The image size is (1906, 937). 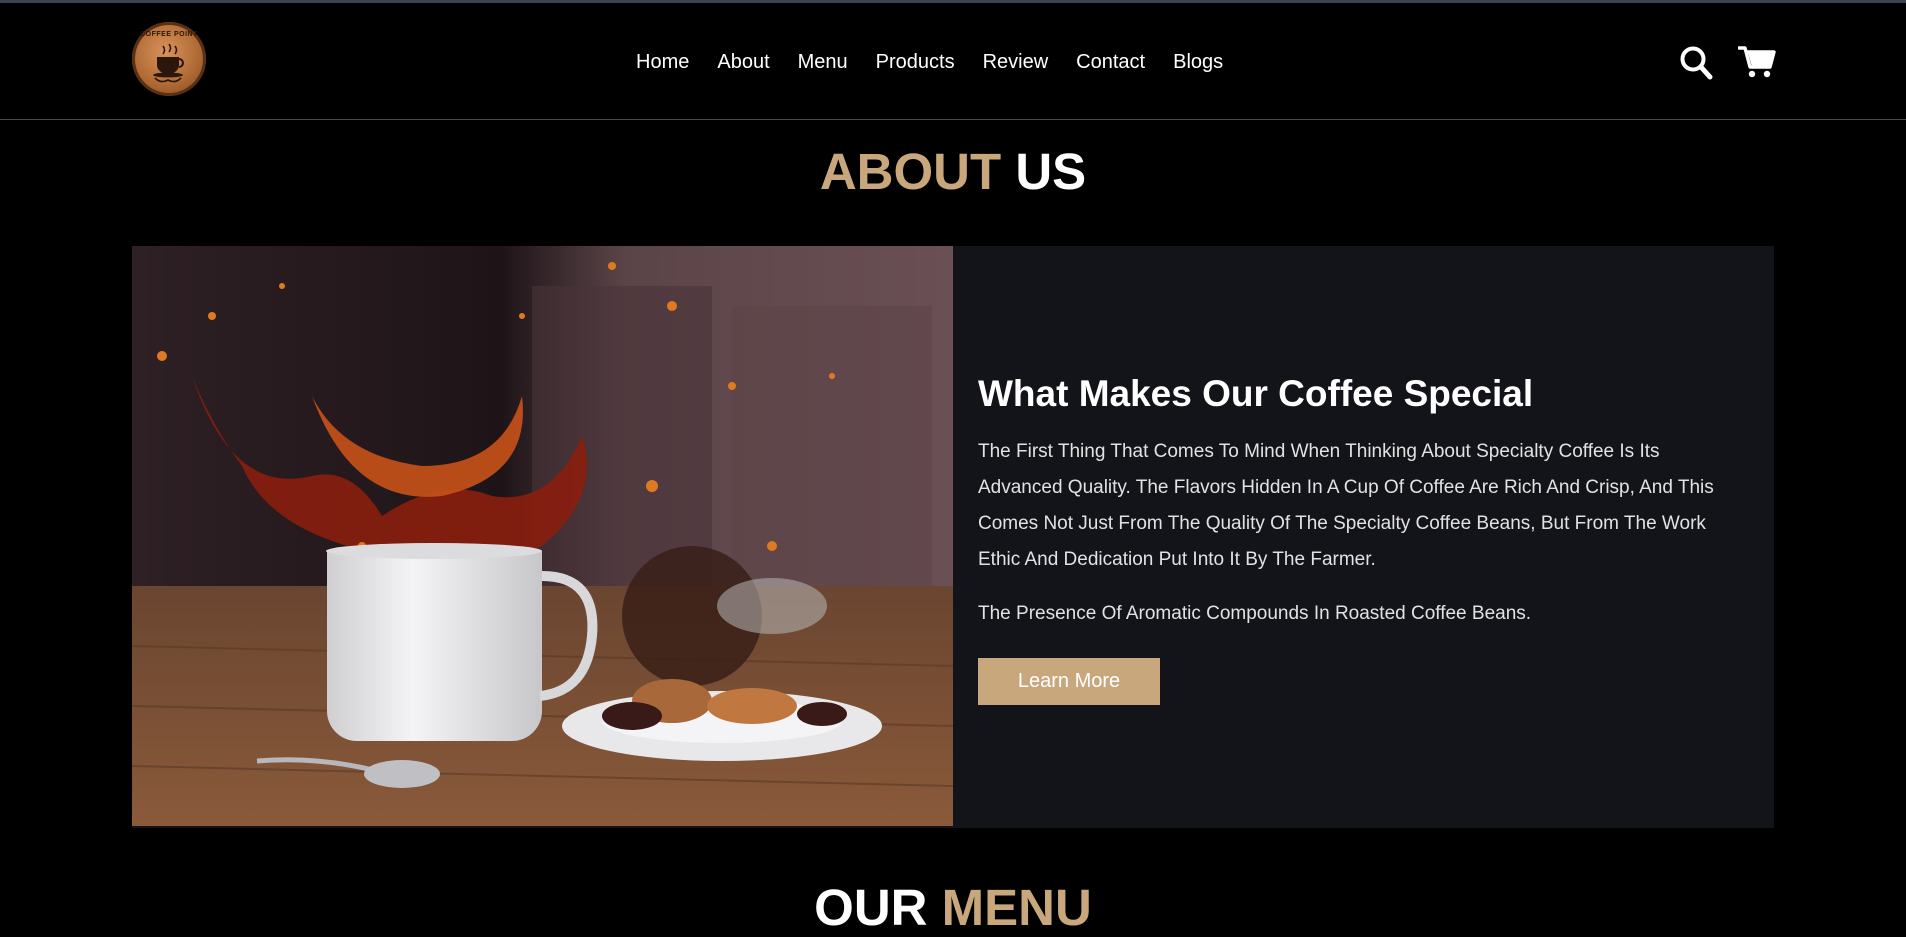 What do you see at coordinates (915, 64) in the screenshot?
I see `nav-products: Products` at bounding box center [915, 64].